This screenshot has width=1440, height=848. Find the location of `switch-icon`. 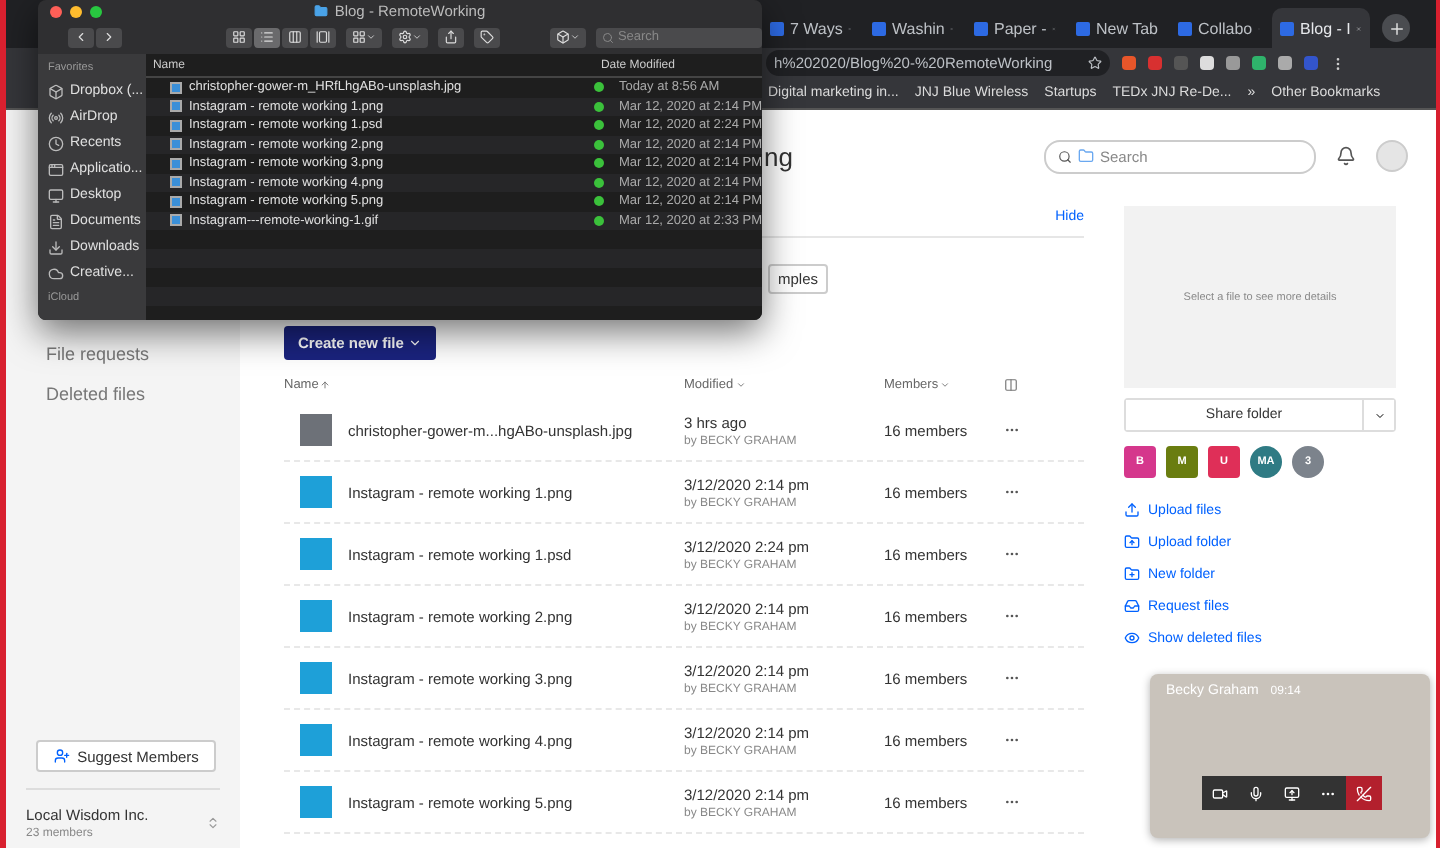

switch-icon is located at coordinates (213, 823).